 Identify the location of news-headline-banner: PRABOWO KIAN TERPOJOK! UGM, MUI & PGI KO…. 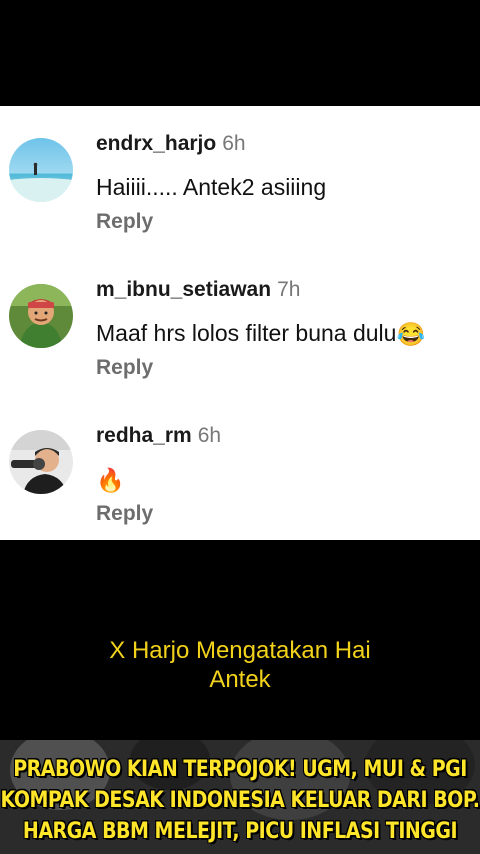
(240, 797).